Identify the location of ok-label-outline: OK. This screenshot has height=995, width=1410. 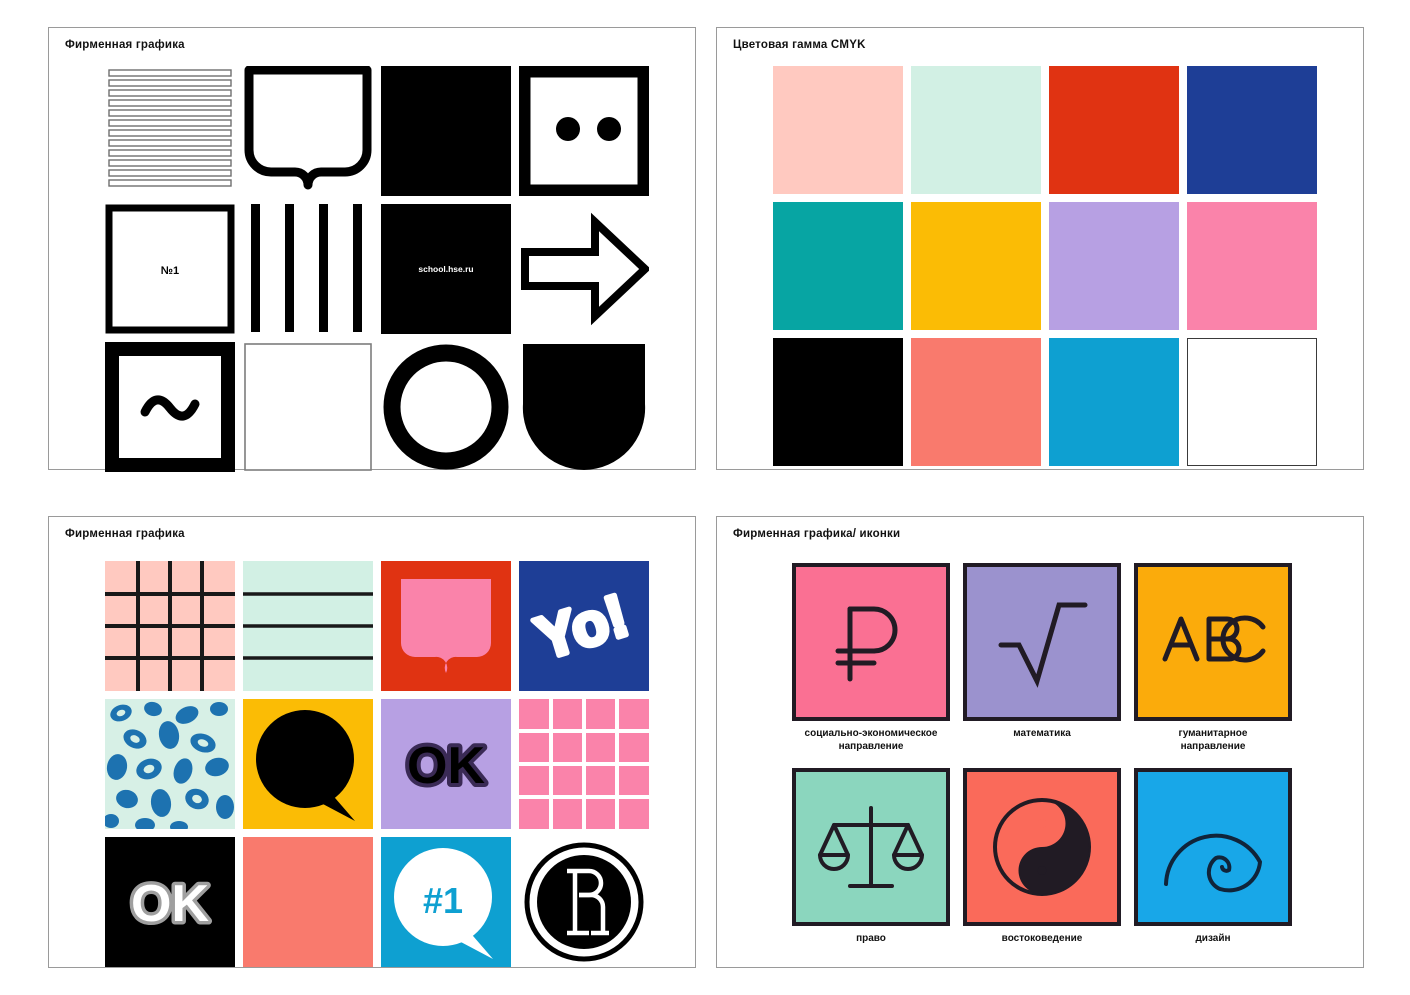
(446, 766).